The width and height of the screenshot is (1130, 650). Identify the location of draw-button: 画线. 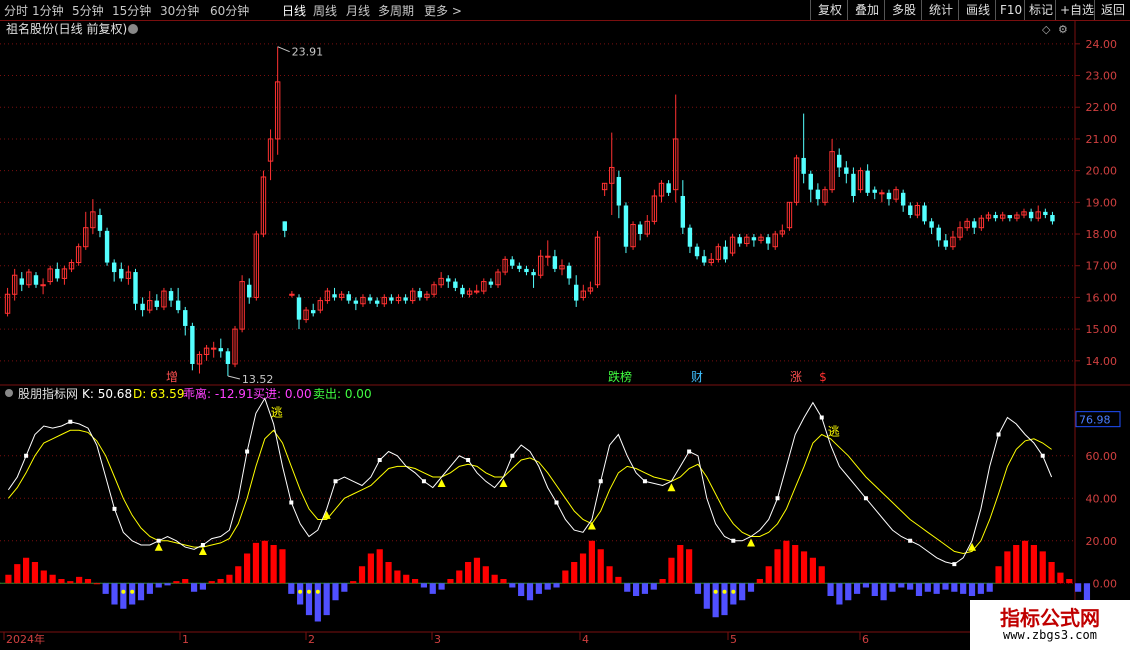
(977, 10).